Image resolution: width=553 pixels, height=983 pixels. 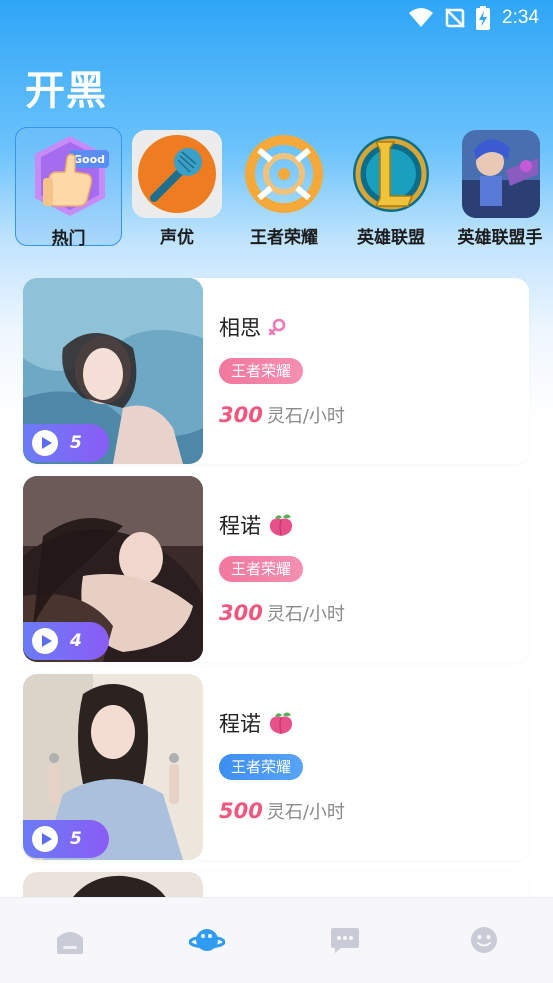 I want to click on league-of-legends-logo-icon, so click(x=391, y=174).